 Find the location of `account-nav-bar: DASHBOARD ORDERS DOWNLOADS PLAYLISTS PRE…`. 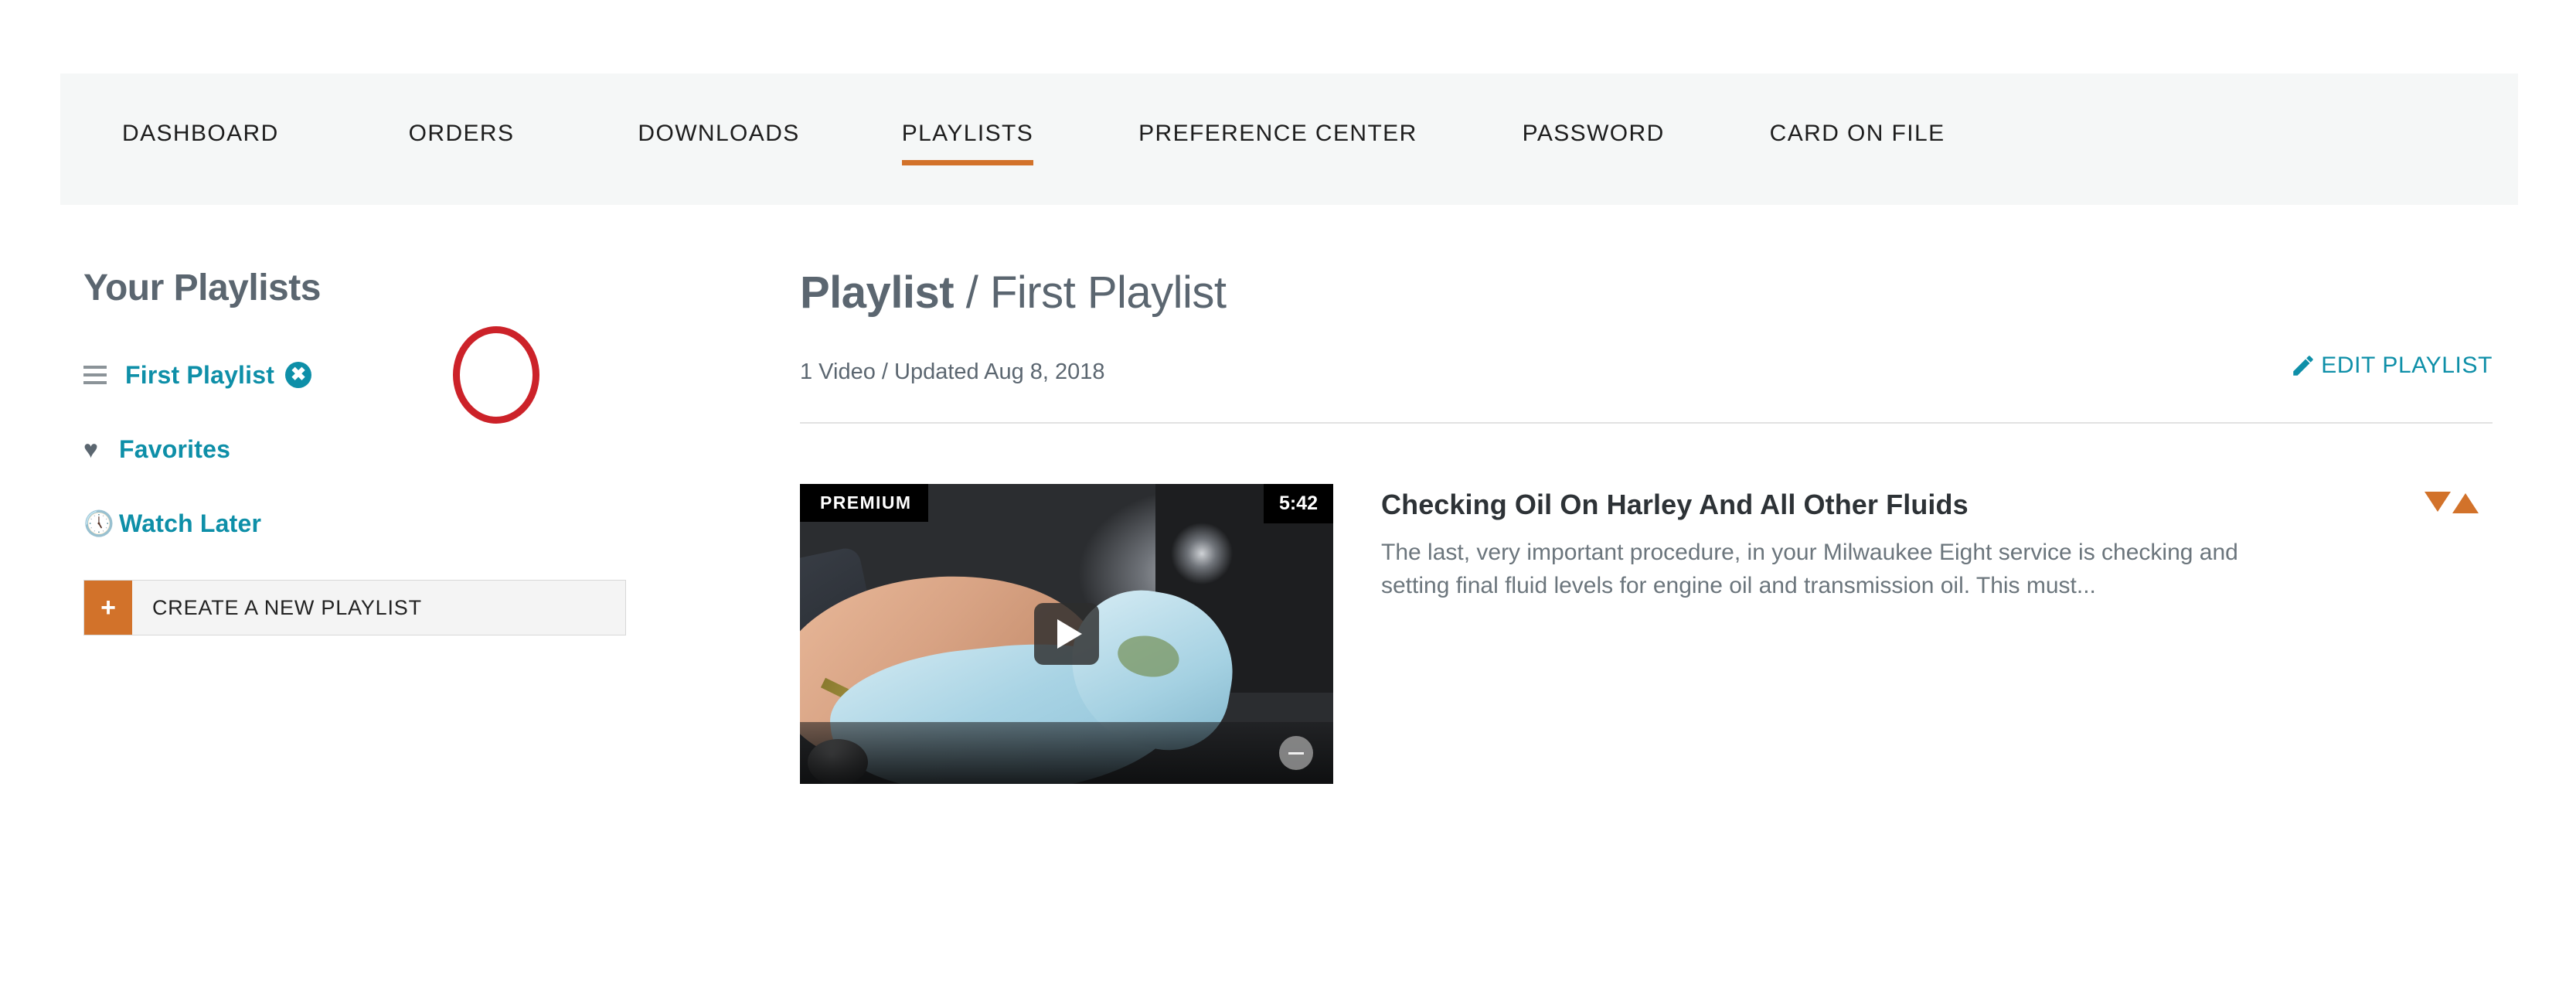

account-nav-bar: DASHBOARD ORDERS DOWNLOADS PLAYLISTS PRE… is located at coordinates (1289, 139).